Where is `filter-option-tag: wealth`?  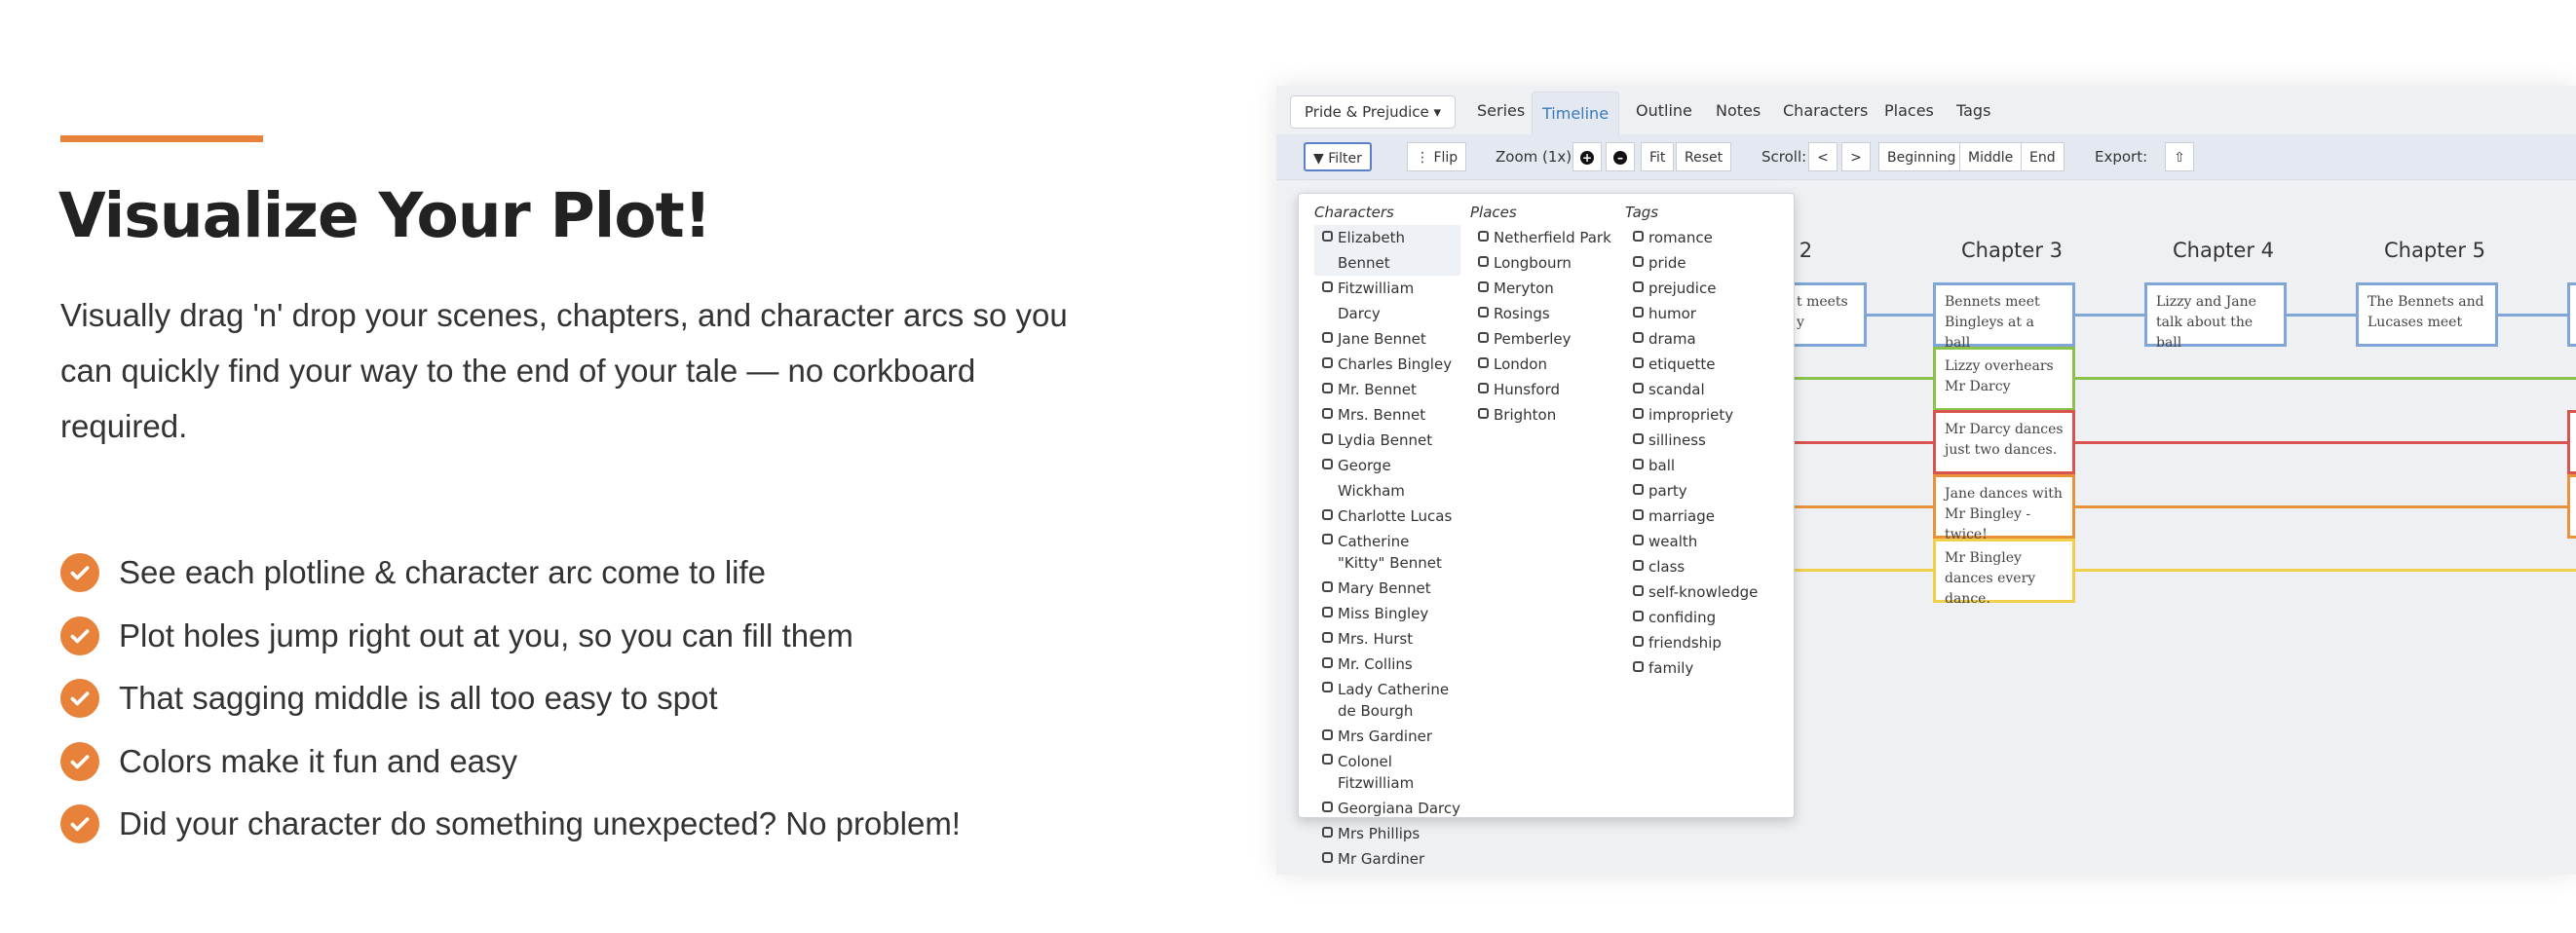 filter-option-tag: wealth is located at coordinates (1703, 542).